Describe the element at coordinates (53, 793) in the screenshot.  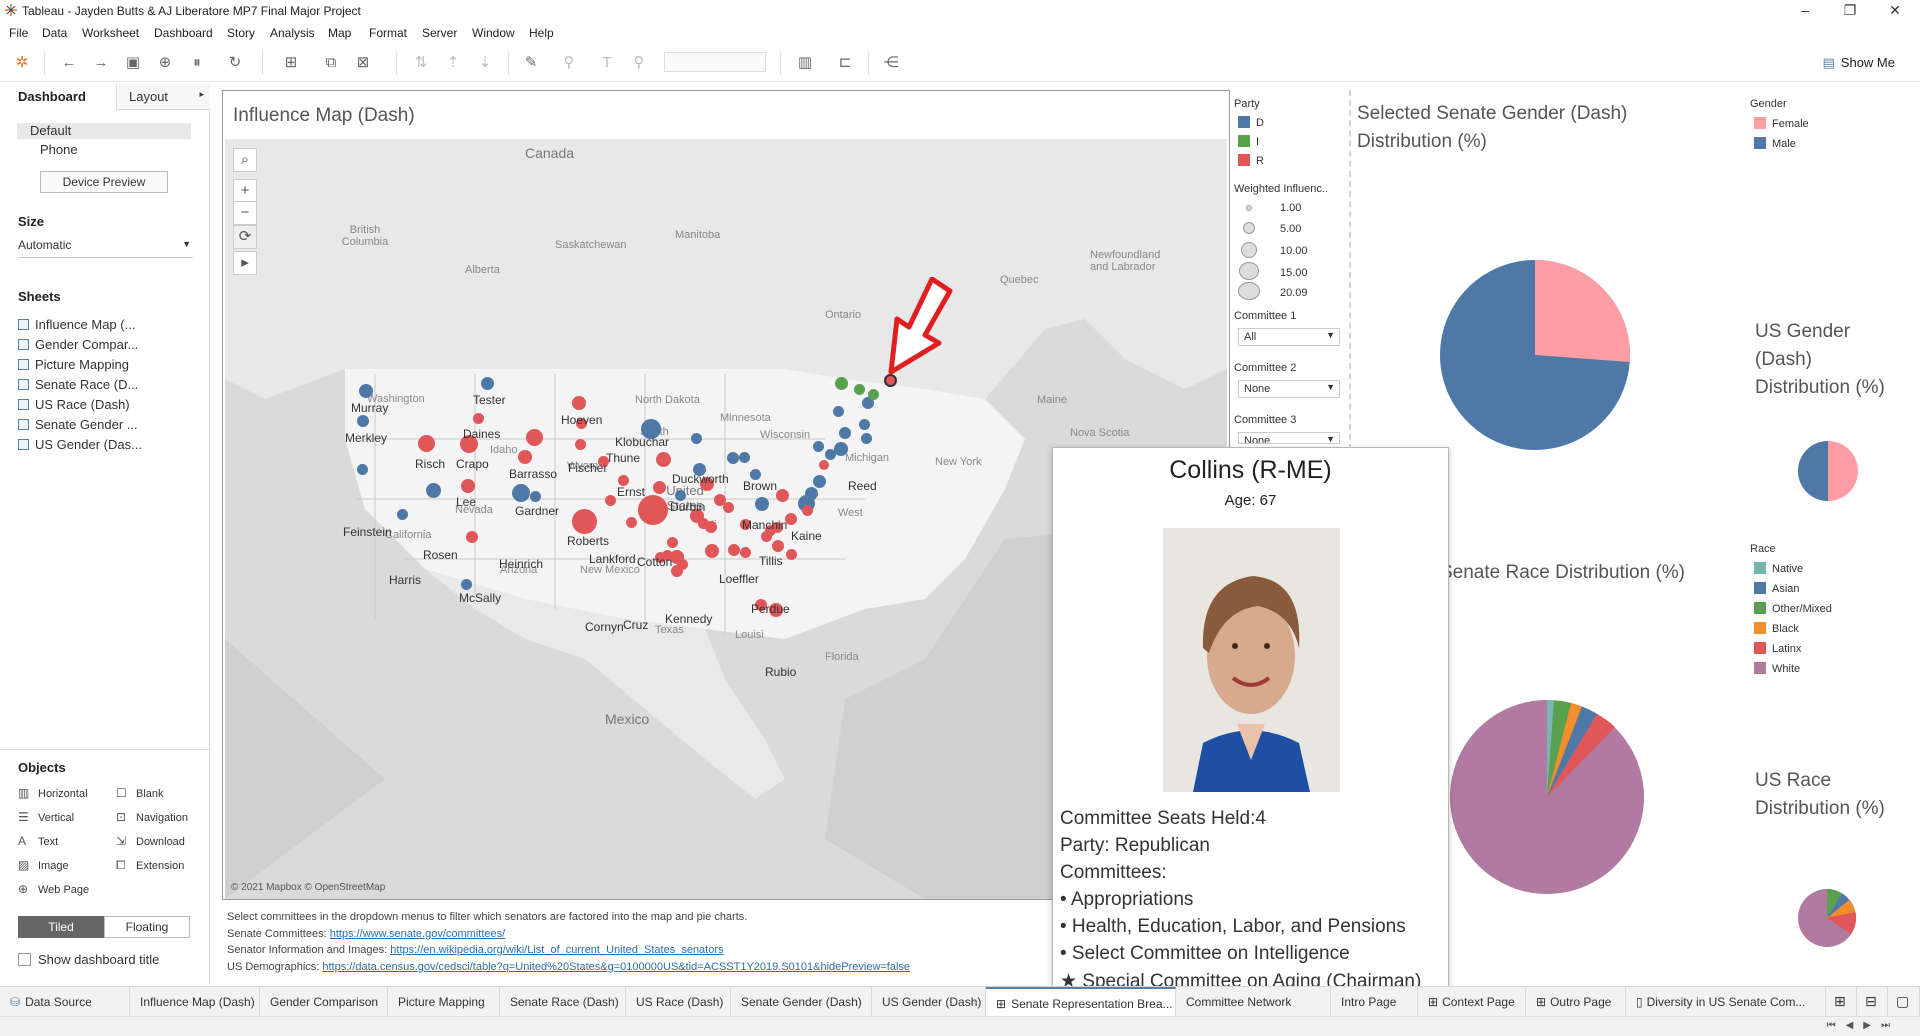
I see `object-horizontal: ▥ Horizontal` at that location.